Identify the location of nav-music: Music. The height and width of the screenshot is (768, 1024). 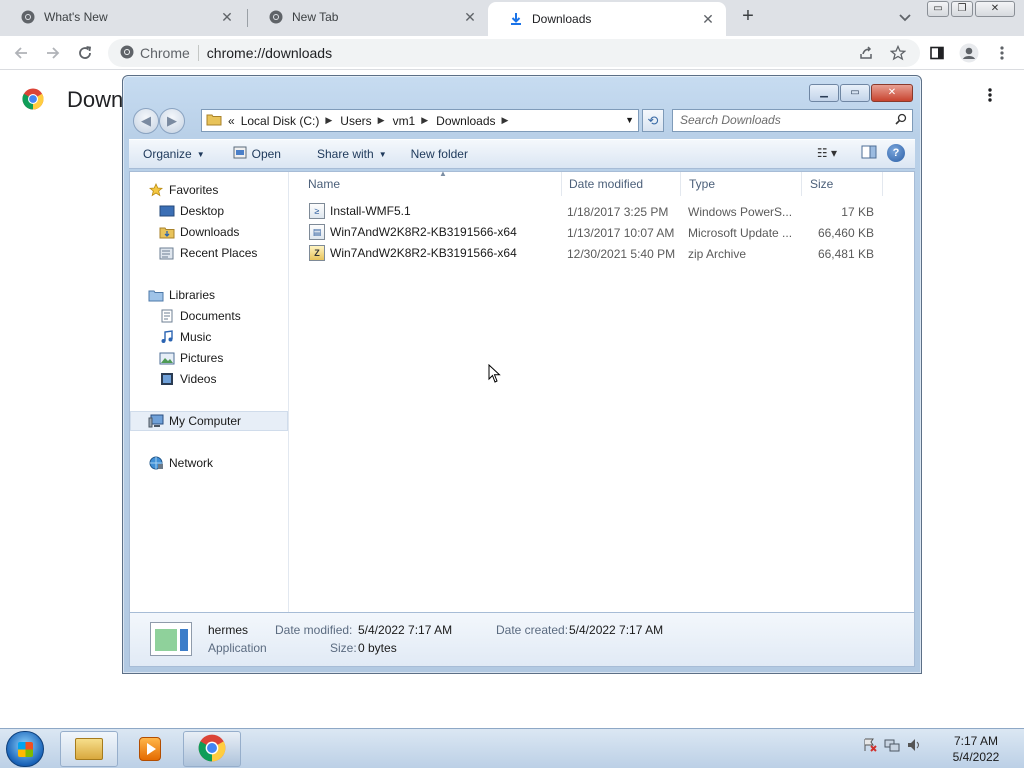
(209, 337).